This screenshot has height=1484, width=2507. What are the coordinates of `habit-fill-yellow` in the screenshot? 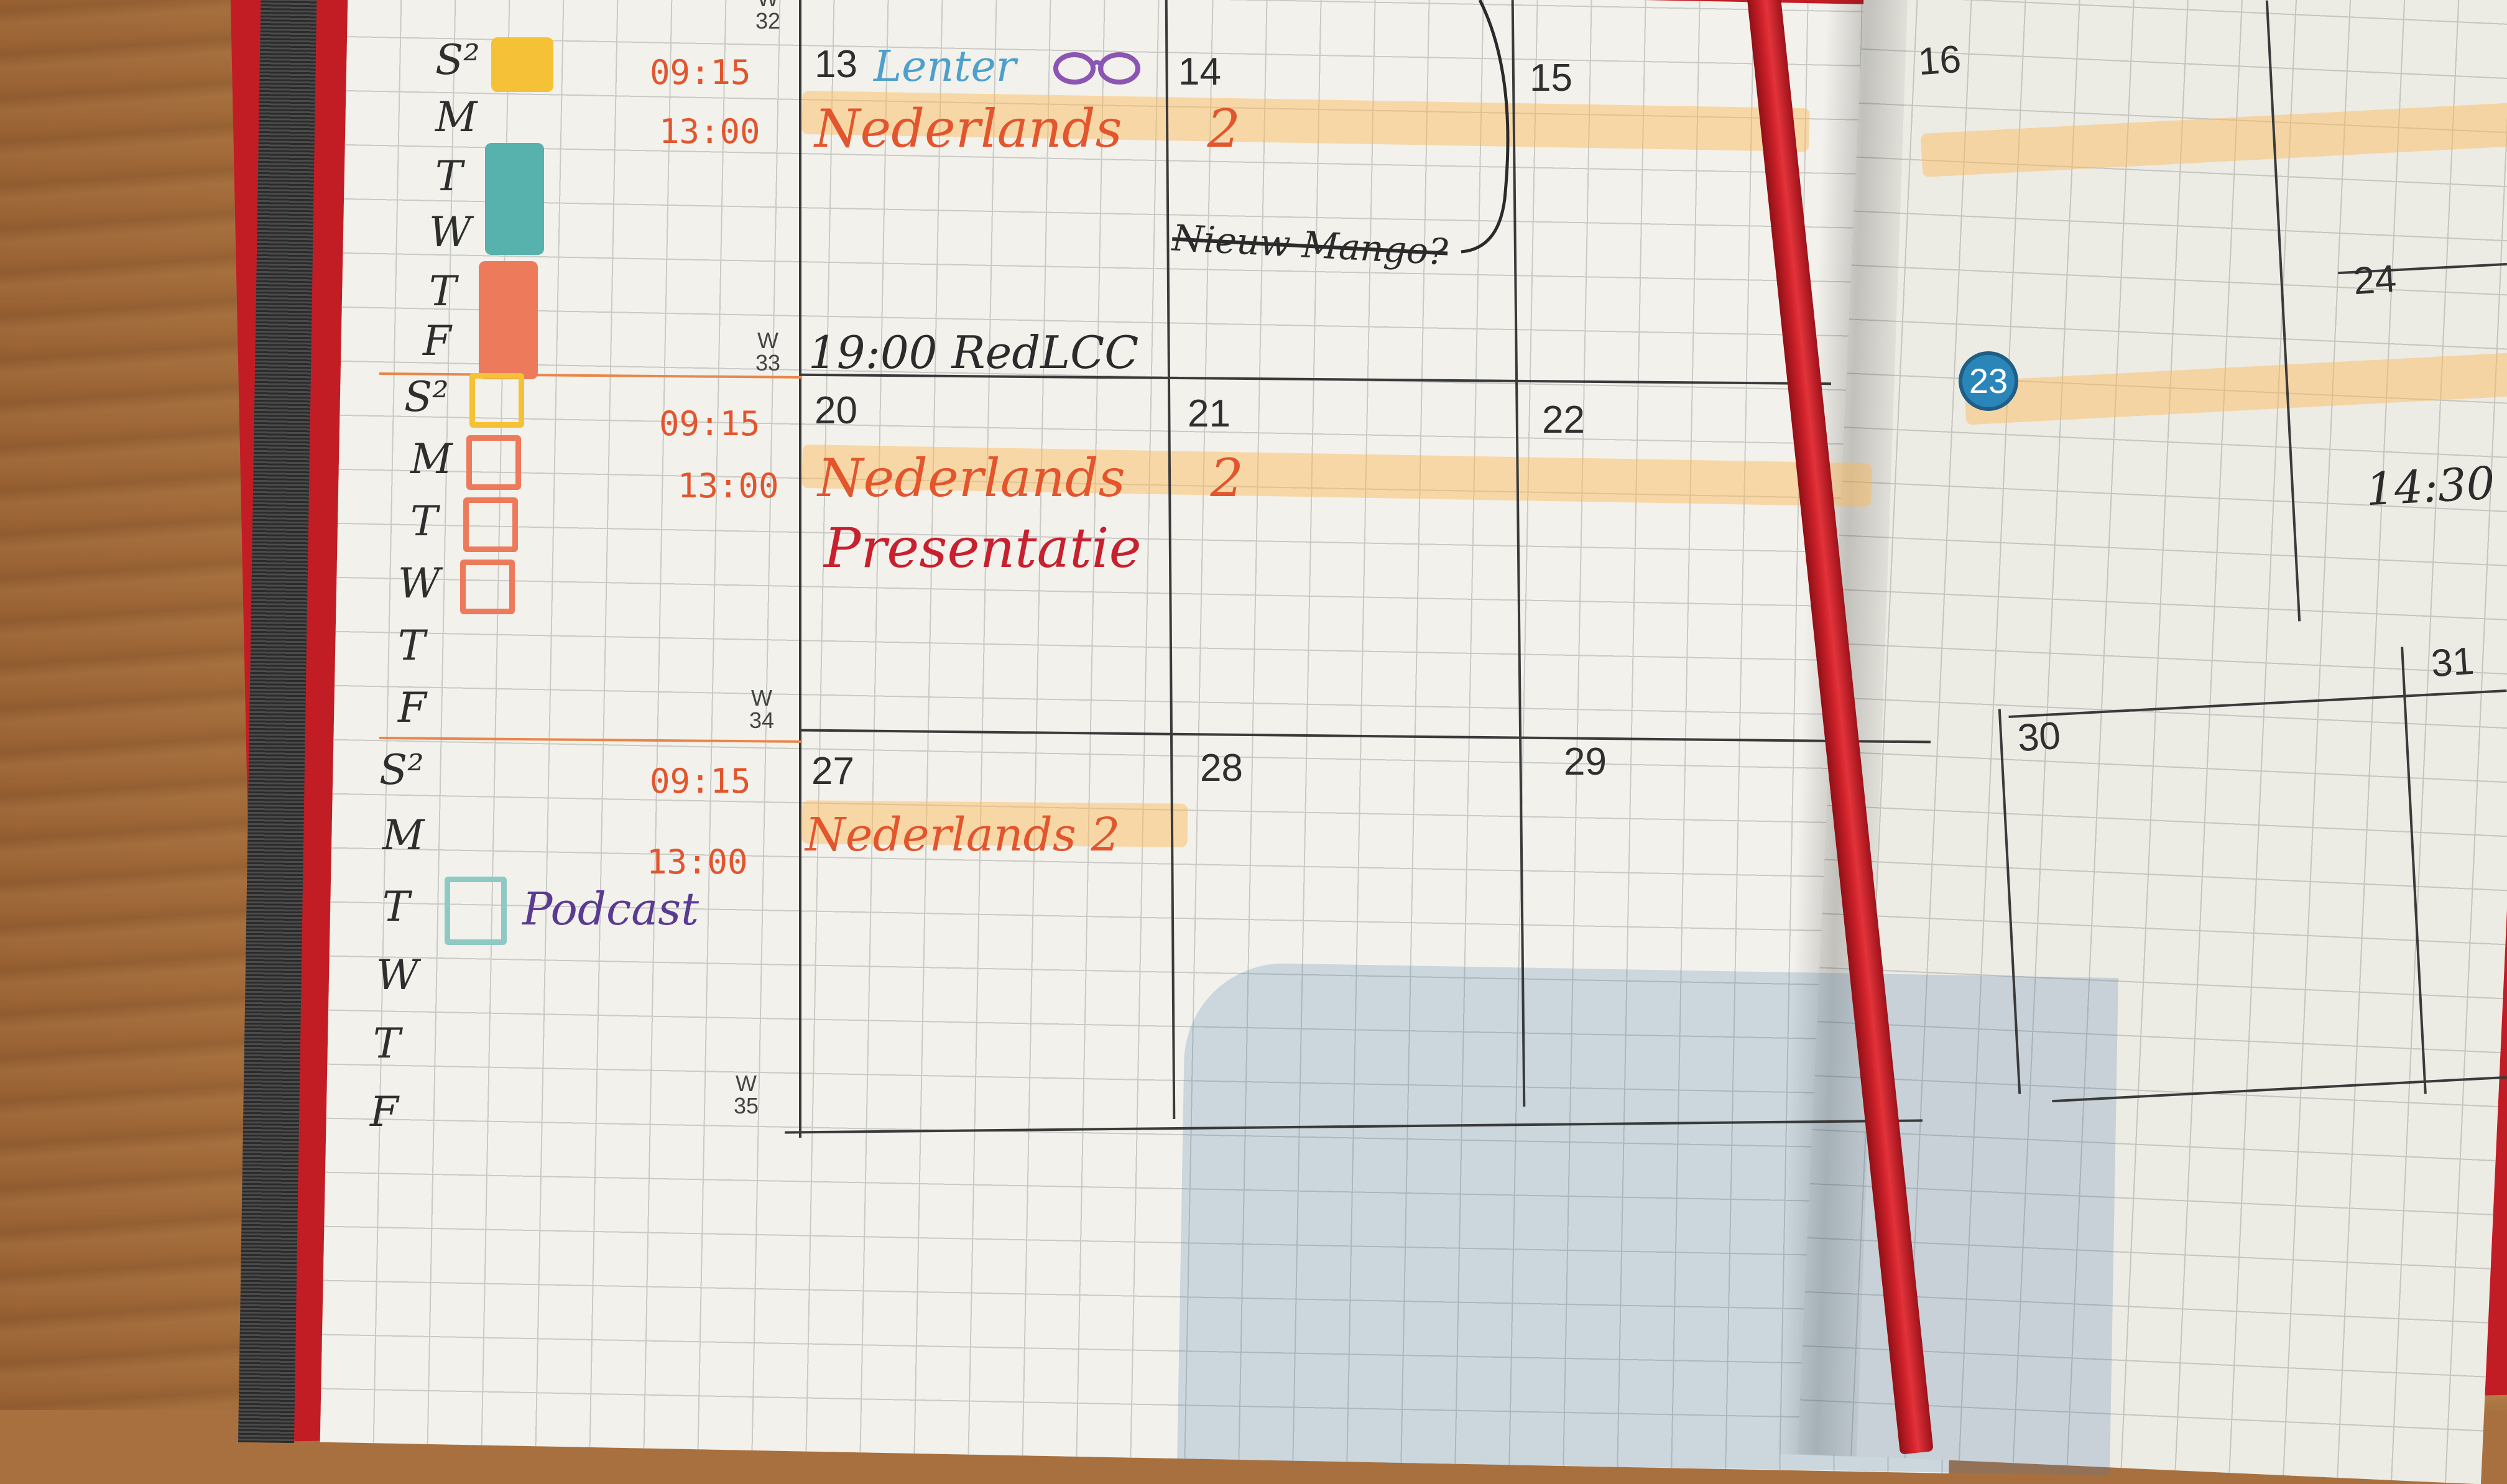 It's located at (522, 64).